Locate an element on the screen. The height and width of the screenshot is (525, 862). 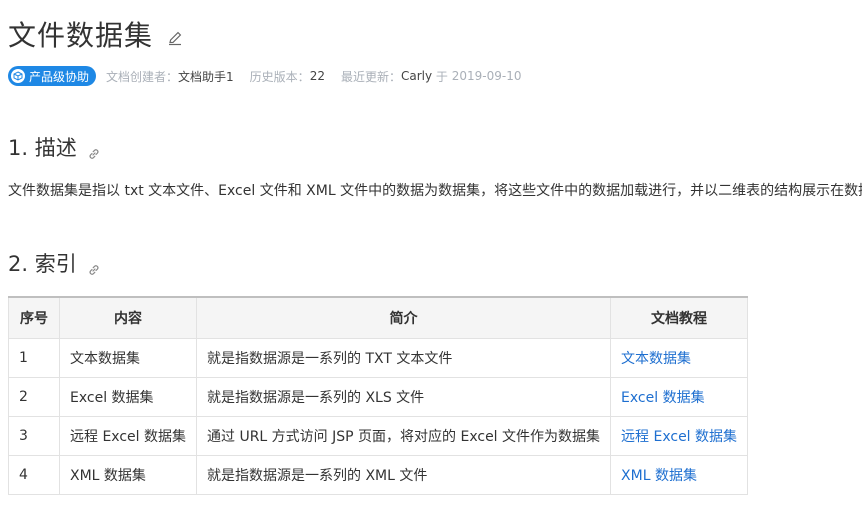
table-row: 2 Excel 数据集 就是指数据源是一系列的 XLS 文件 Excel 数据集 is located at coordinates (378, 397).